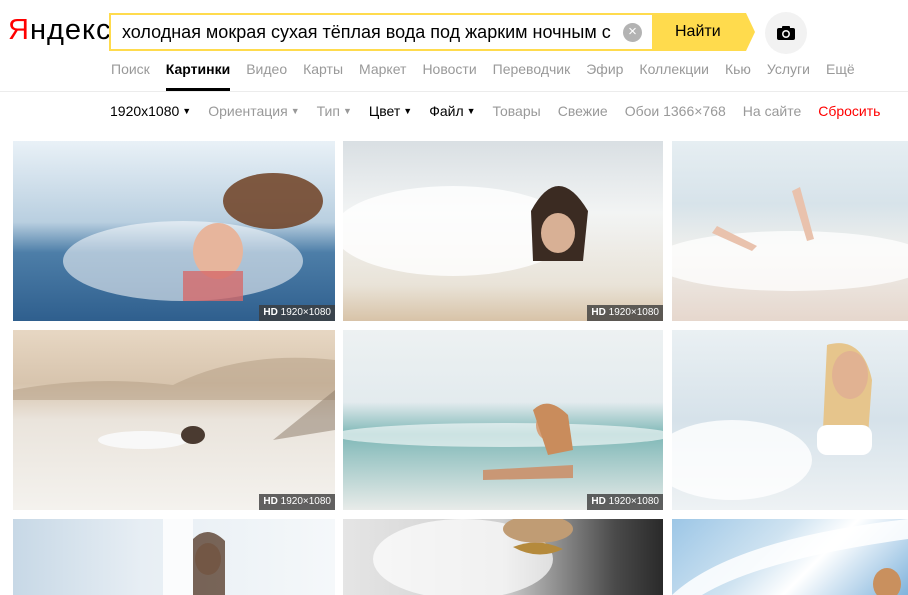 The image size is (908, 595). Describe the element at coordinates (503, 441) in the screenshot. I see `woman-lying-in-sea-picture` at that location.